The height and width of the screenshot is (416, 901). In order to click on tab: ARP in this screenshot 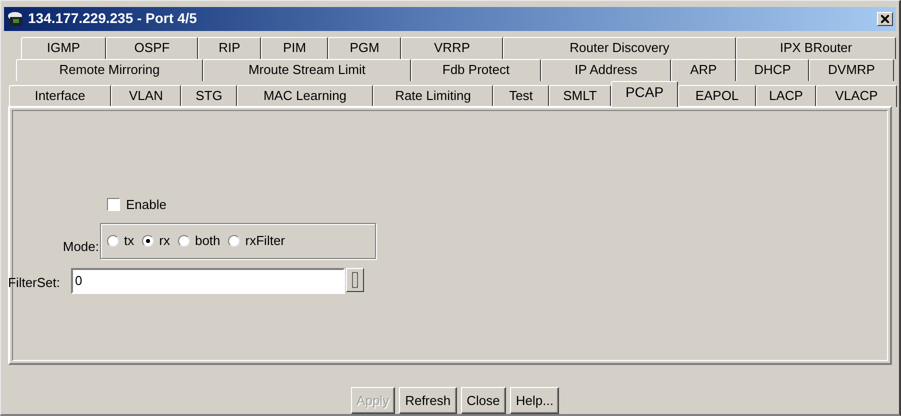, I will do `click(703, 69)`.